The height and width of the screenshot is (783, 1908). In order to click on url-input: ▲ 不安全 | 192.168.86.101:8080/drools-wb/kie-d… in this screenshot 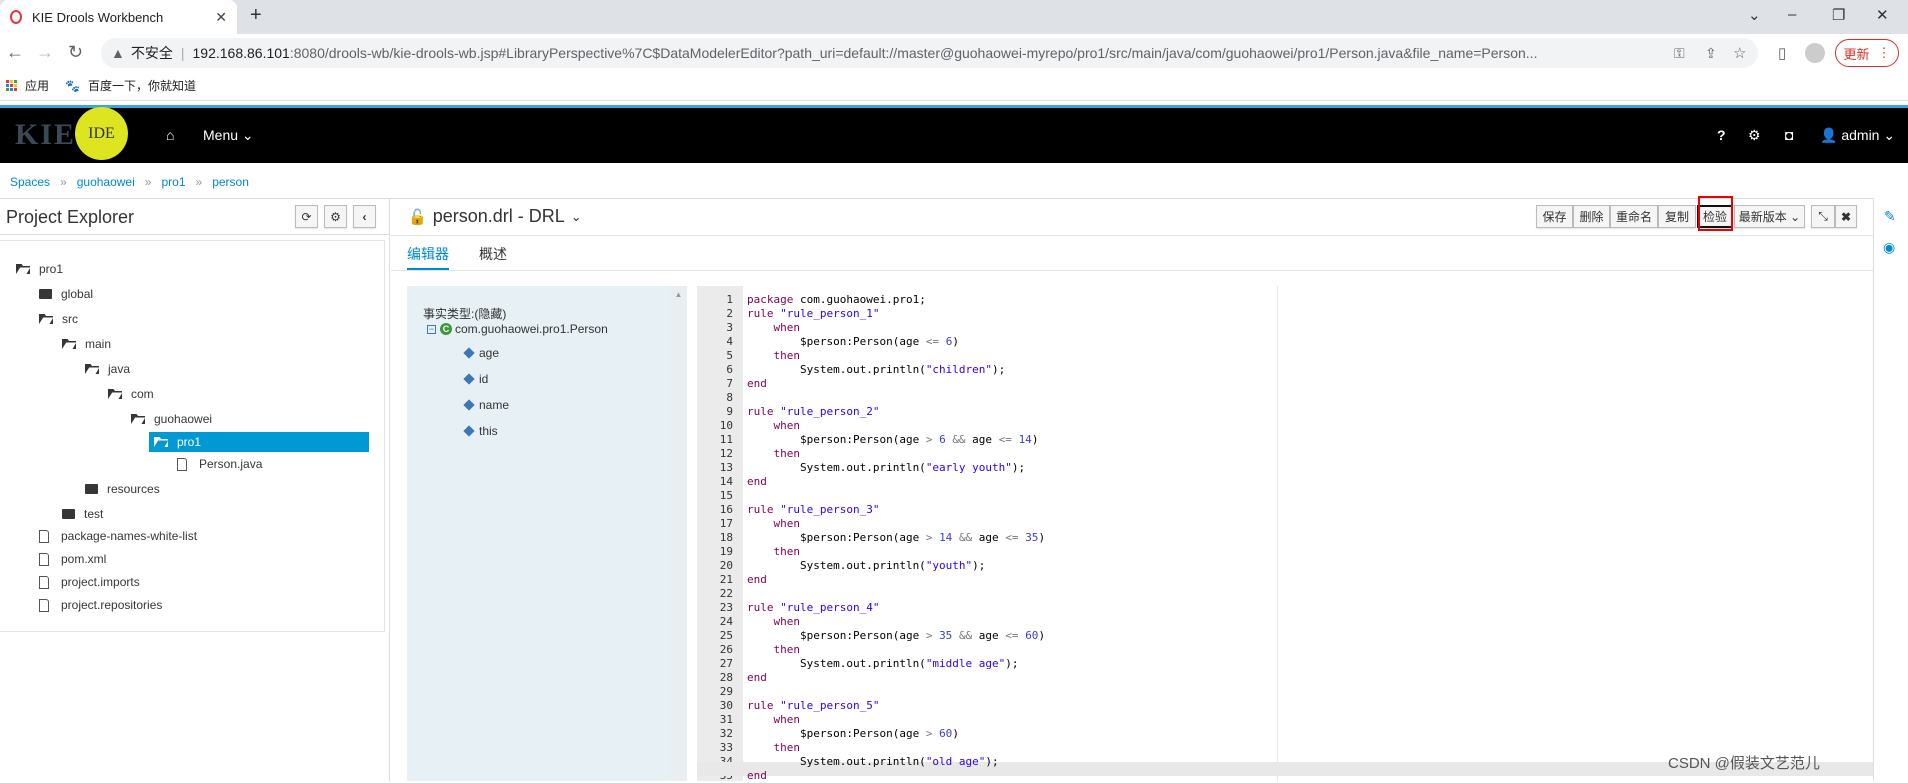, I will do `click(929, 53)`.